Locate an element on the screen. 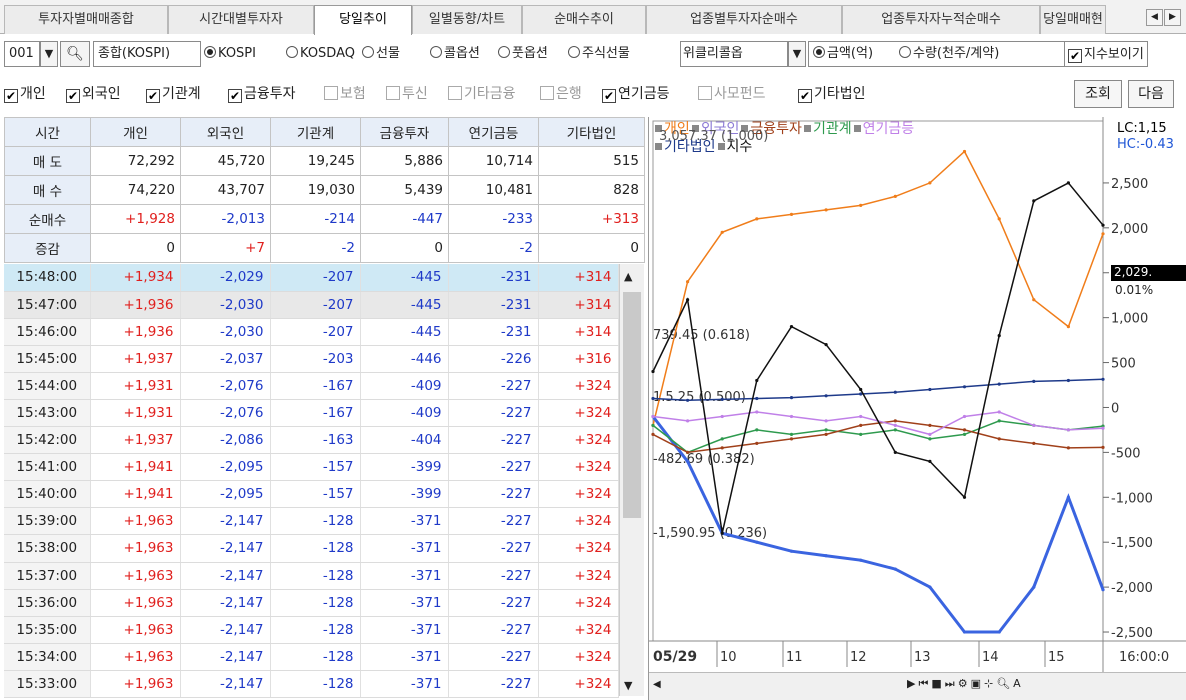  next-button: 다음 is located at coordinates (1151, 94).